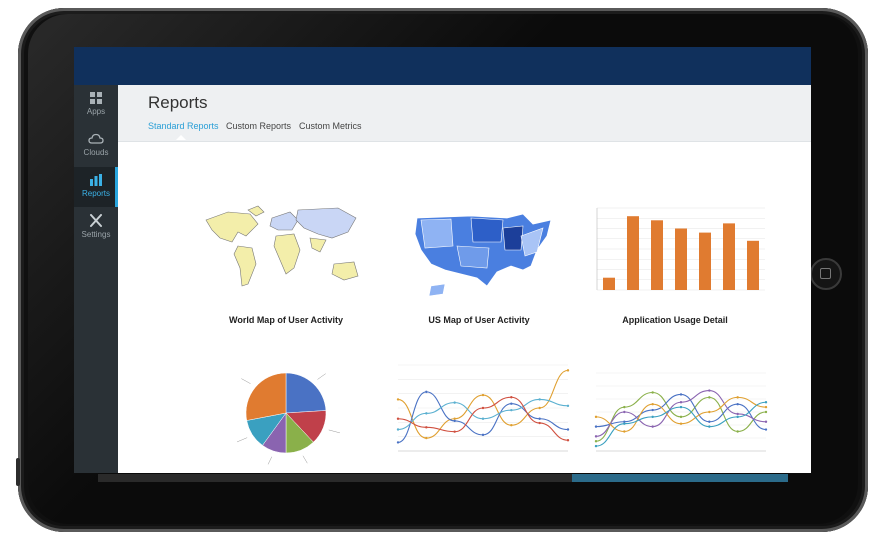 This screenshot has height=538, width=874. What do you see at coordinates (96, 138) in the screenshot?
I see `cloud-icon` at bounding box center [96, 138].